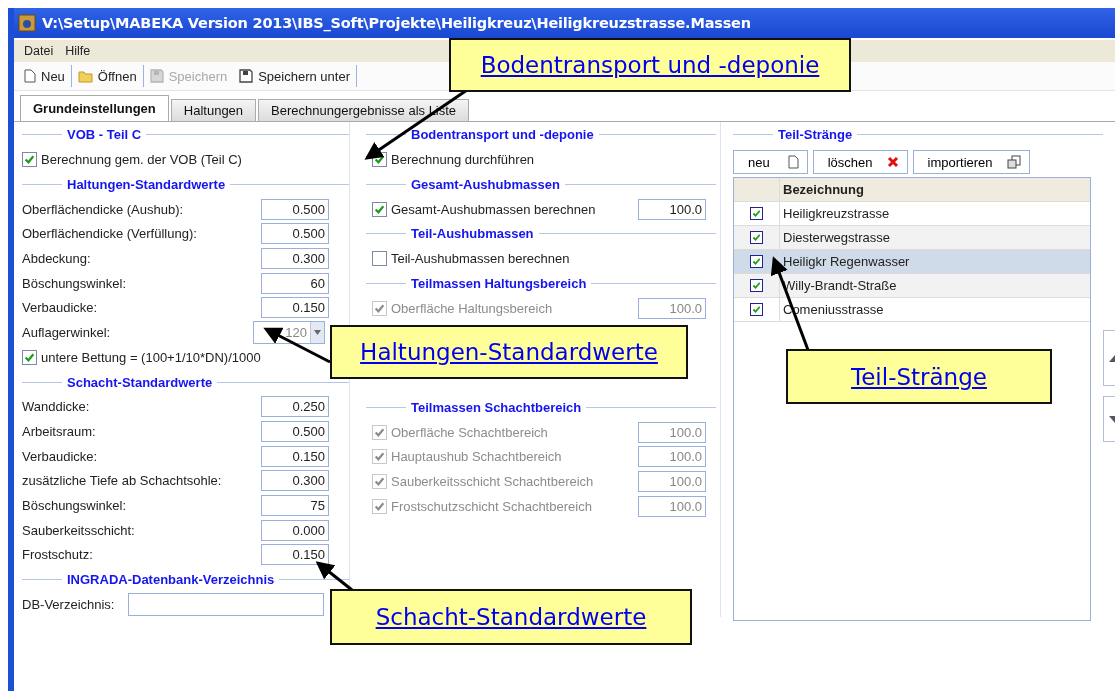 Image resolution: width=1115 pixels, height=691 pixels. What do you see at coordinates (146, 184) in the screenshot?
I see `section-title: Haltungen-Standardwerte` at bounding box center [146, 184].